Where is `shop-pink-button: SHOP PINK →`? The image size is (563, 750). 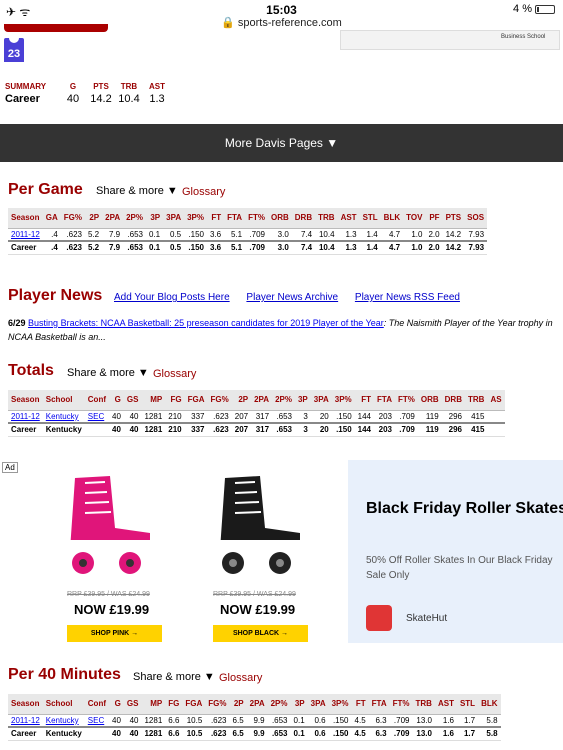
shop-pink-button: SHOP PINK → is located at coordinates (114, 633).